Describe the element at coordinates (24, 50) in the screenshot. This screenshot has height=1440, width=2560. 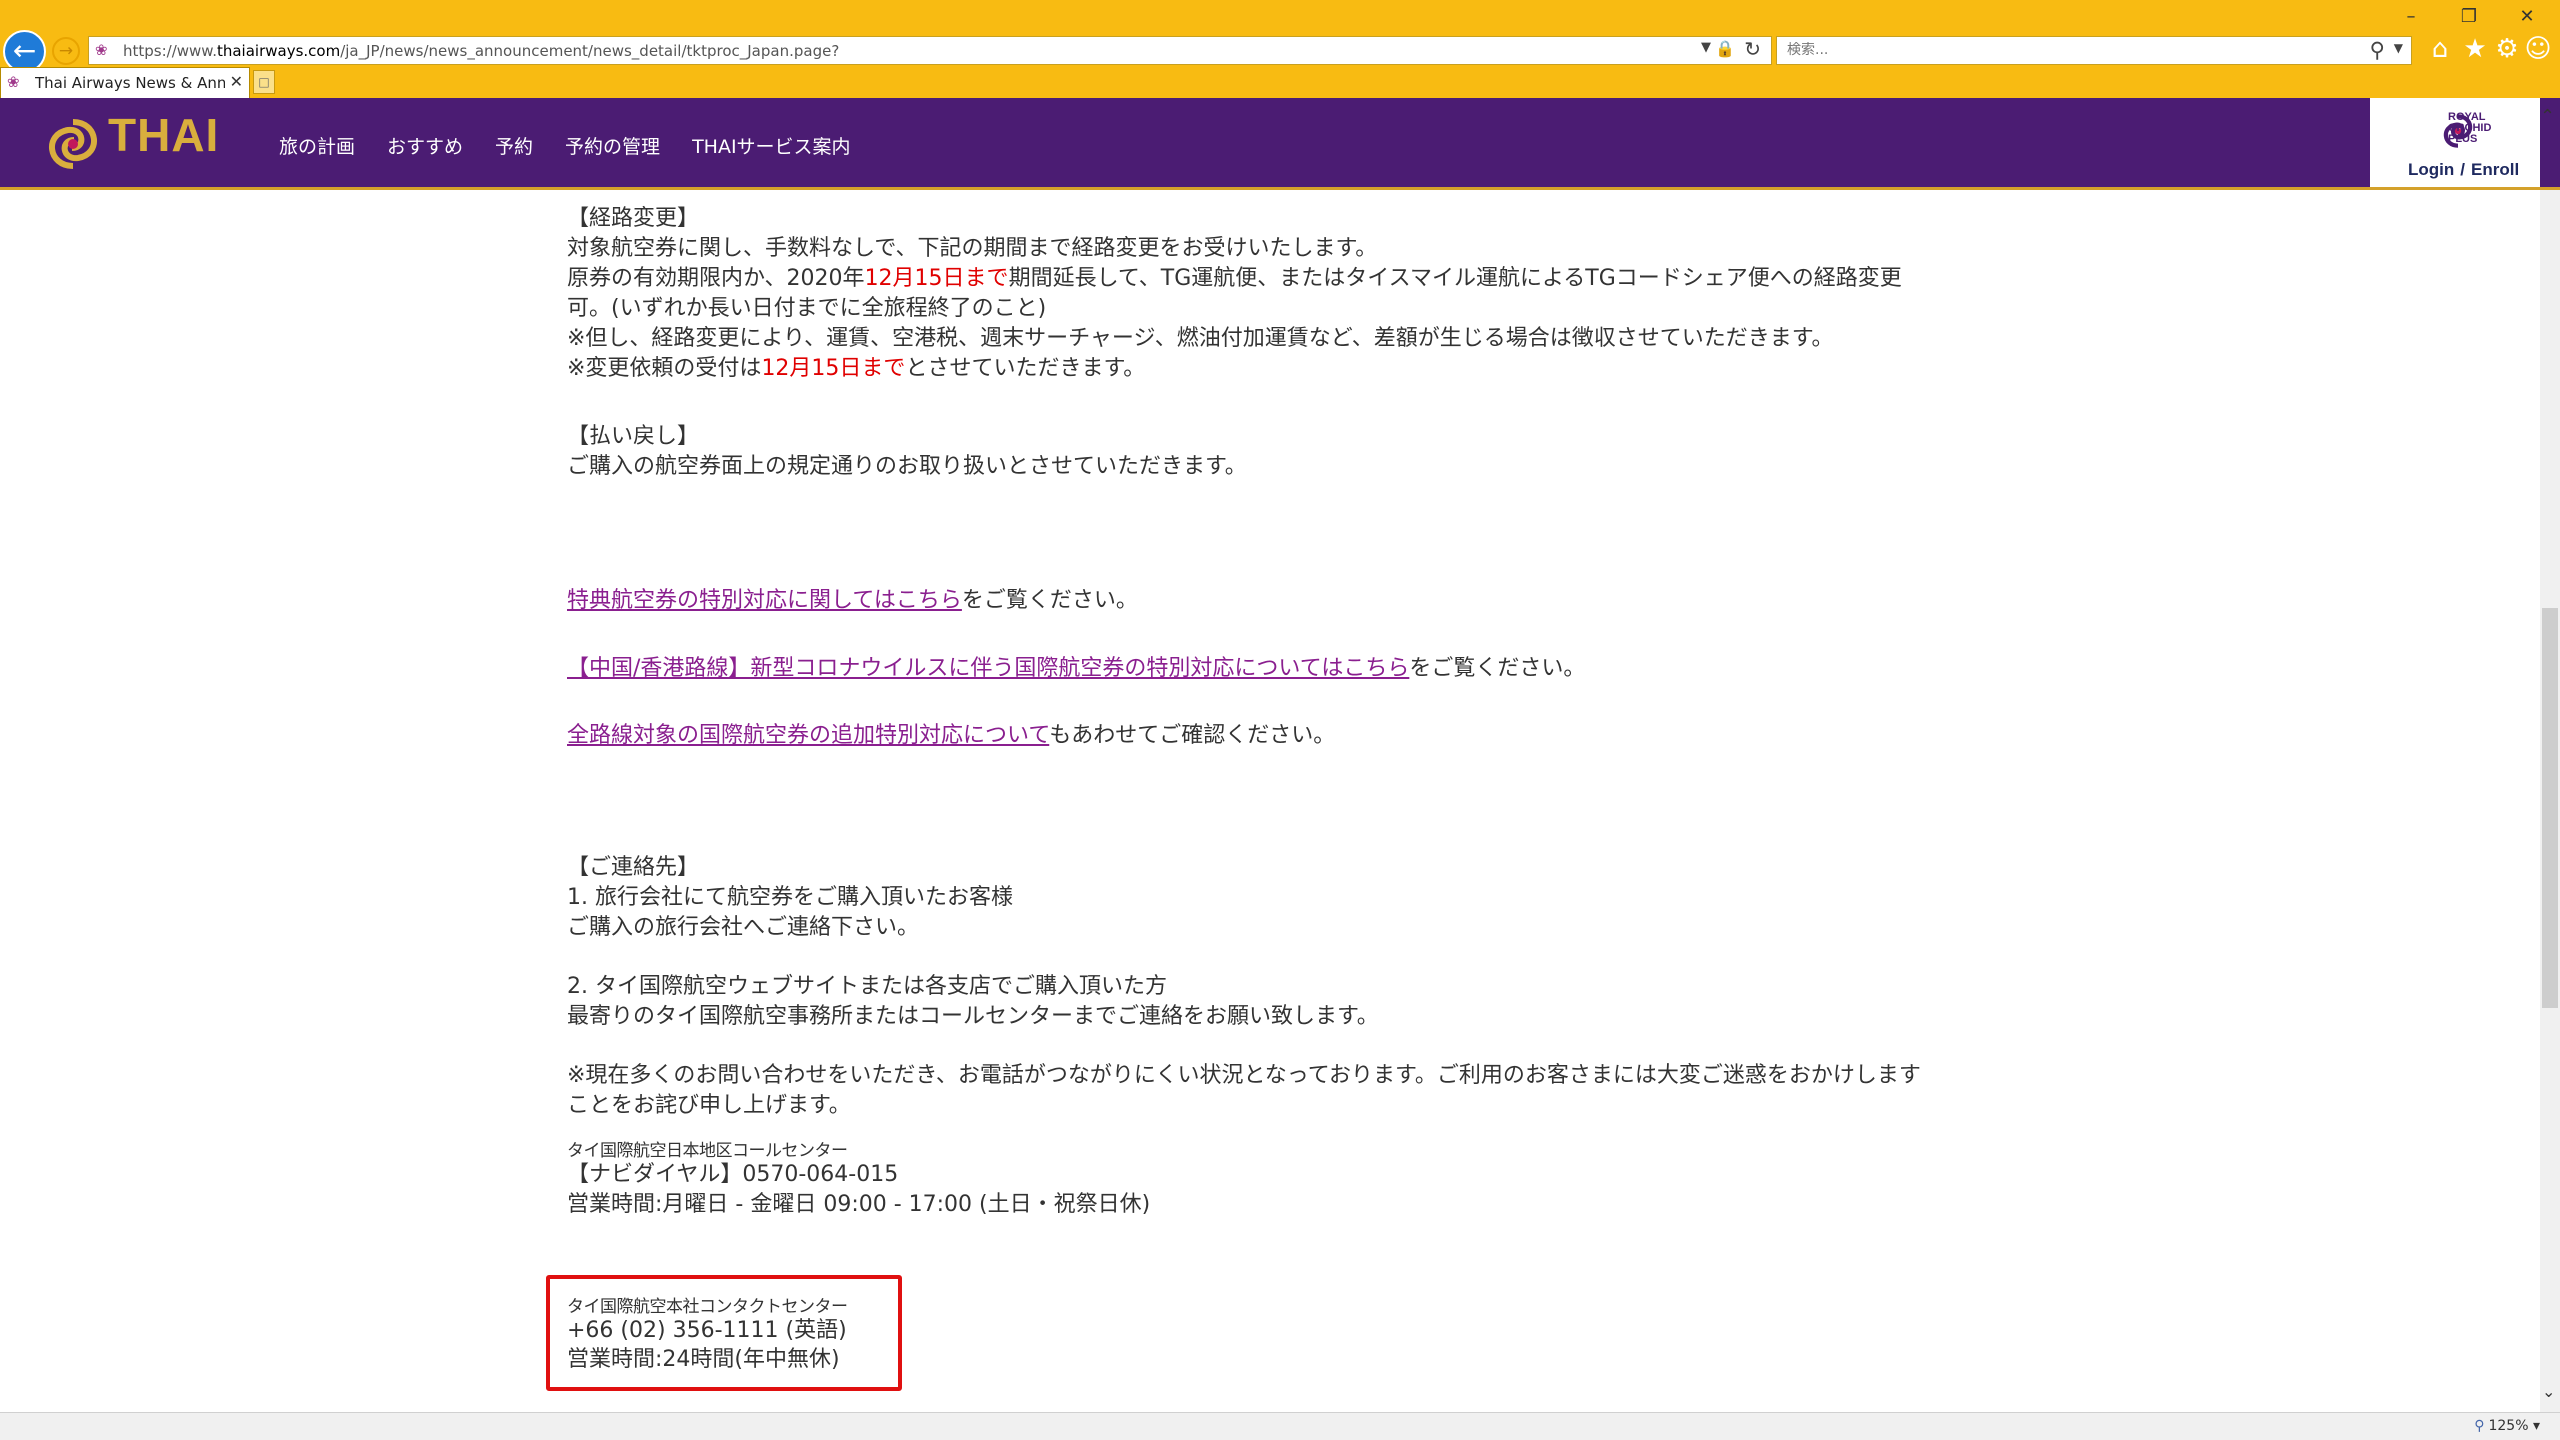
I see `arrow-left-icon: ←` at that location.